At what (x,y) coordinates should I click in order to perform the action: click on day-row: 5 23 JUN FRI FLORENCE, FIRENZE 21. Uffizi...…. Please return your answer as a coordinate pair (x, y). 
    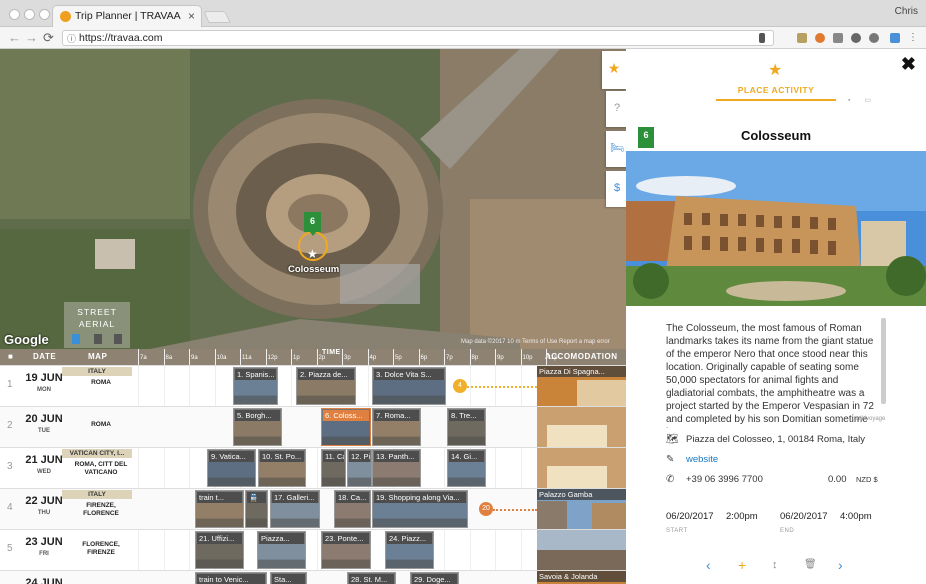
    Looking at the image, I should click on (313, 549).